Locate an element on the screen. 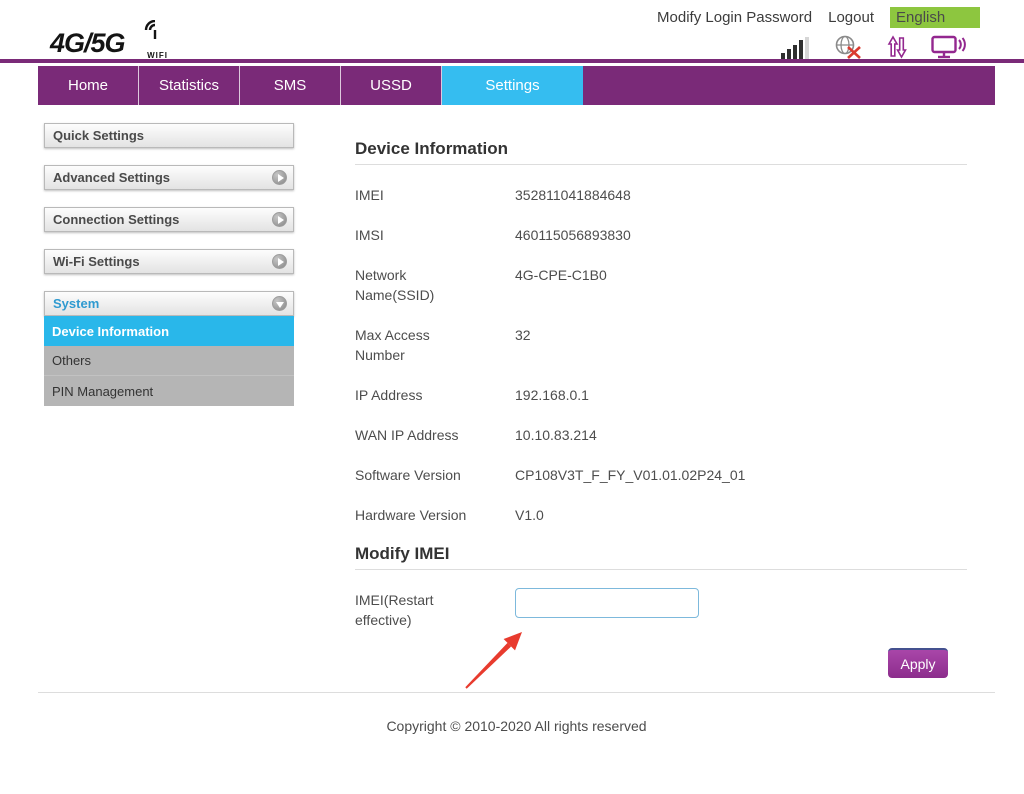 The image size is (1024, 794). tab-ussd: USSD is located at coordinates (391, 85).